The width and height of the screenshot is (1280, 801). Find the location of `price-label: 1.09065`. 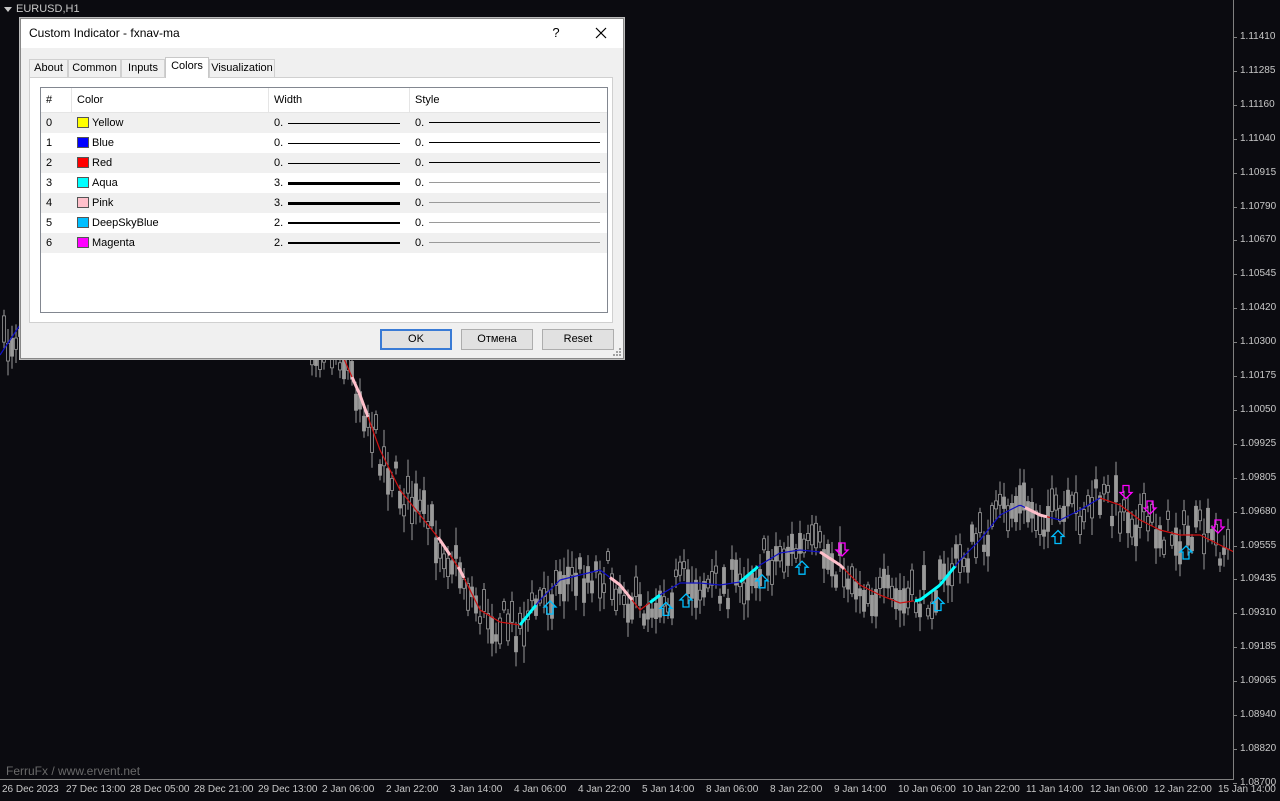

price-label: 1.09065 is located at coordinates (1258, 681).